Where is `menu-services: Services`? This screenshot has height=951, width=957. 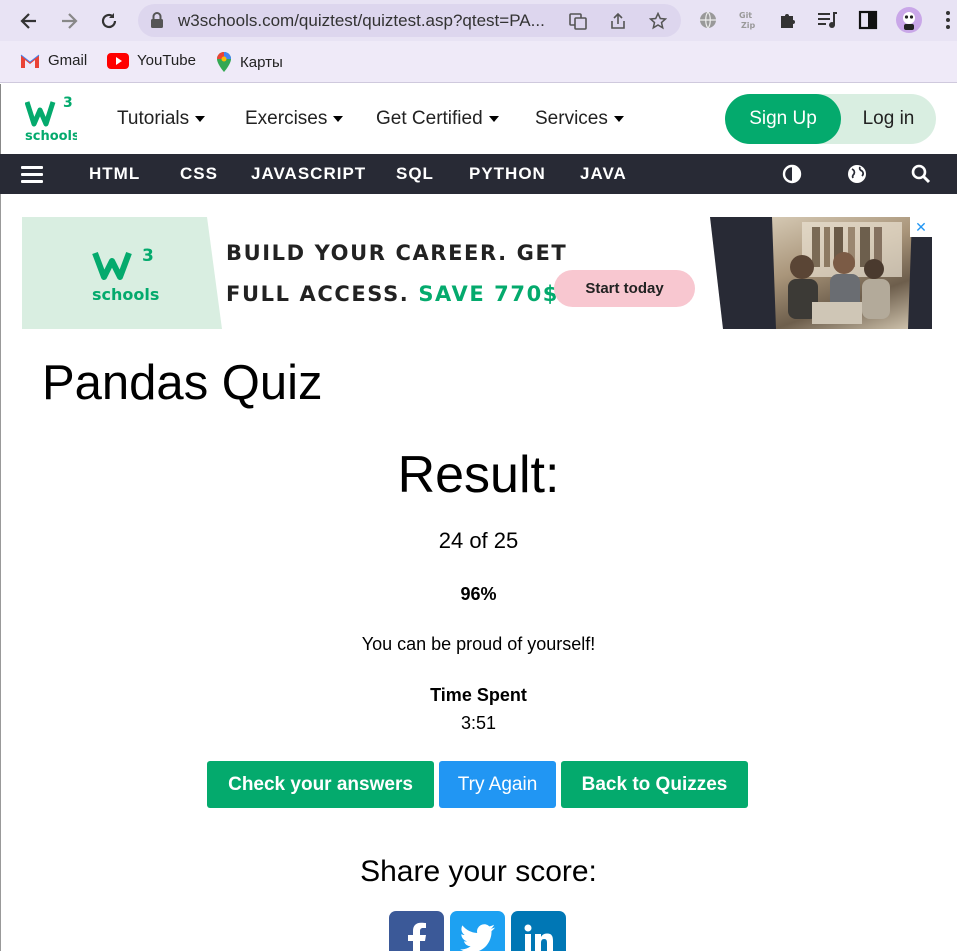
menu-services: Services is located at coordinates (579, 119).